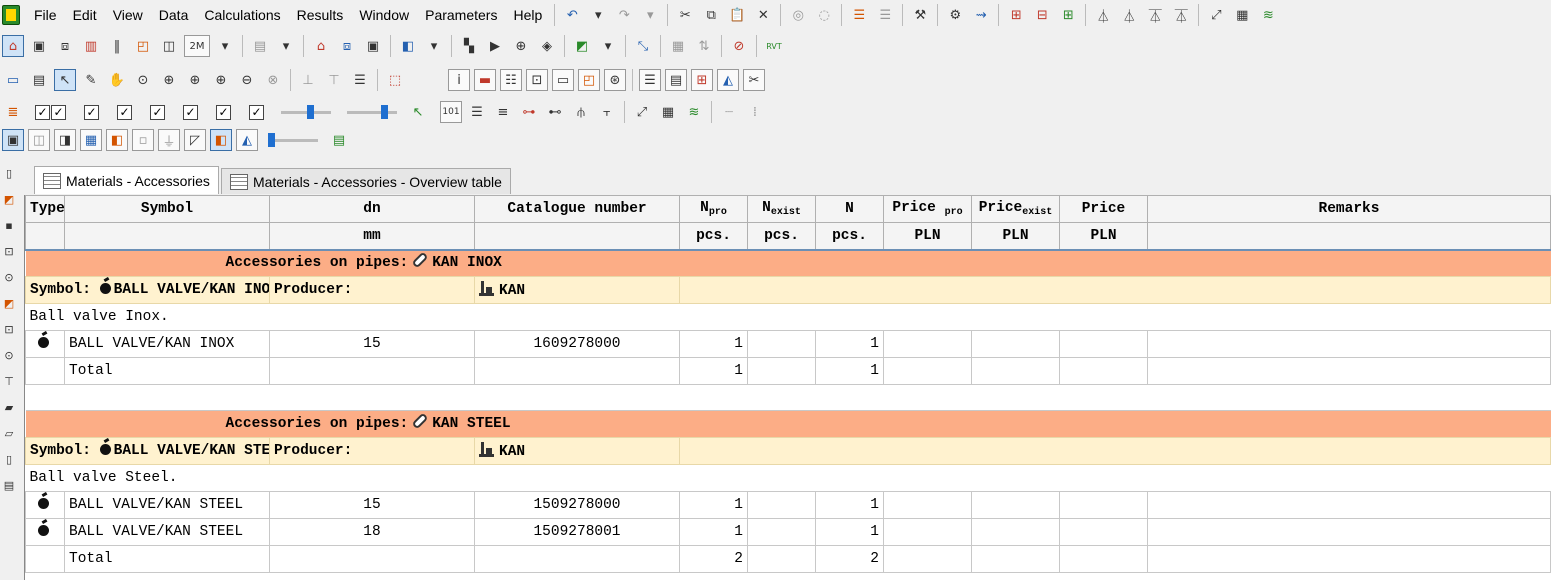  I want to click on view-mode-2-icon: ◫, so click(39, 140).